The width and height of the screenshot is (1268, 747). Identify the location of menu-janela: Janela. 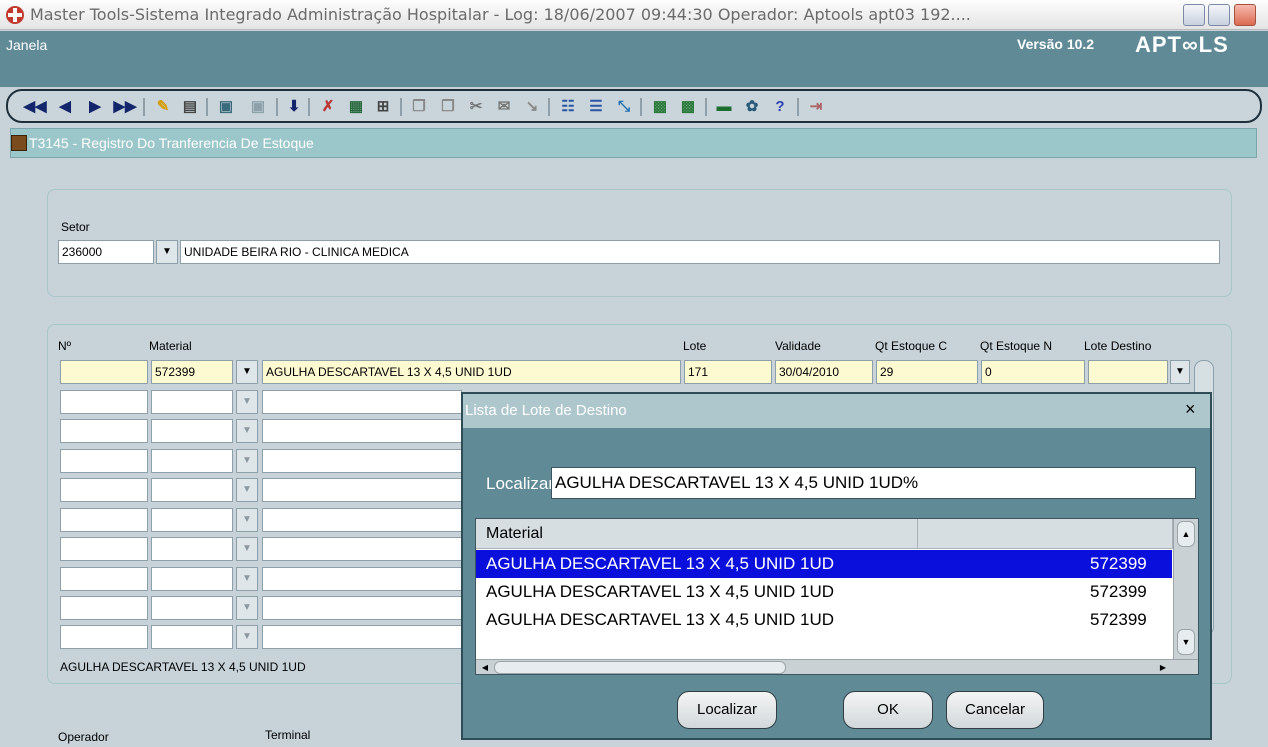
(26, 45).